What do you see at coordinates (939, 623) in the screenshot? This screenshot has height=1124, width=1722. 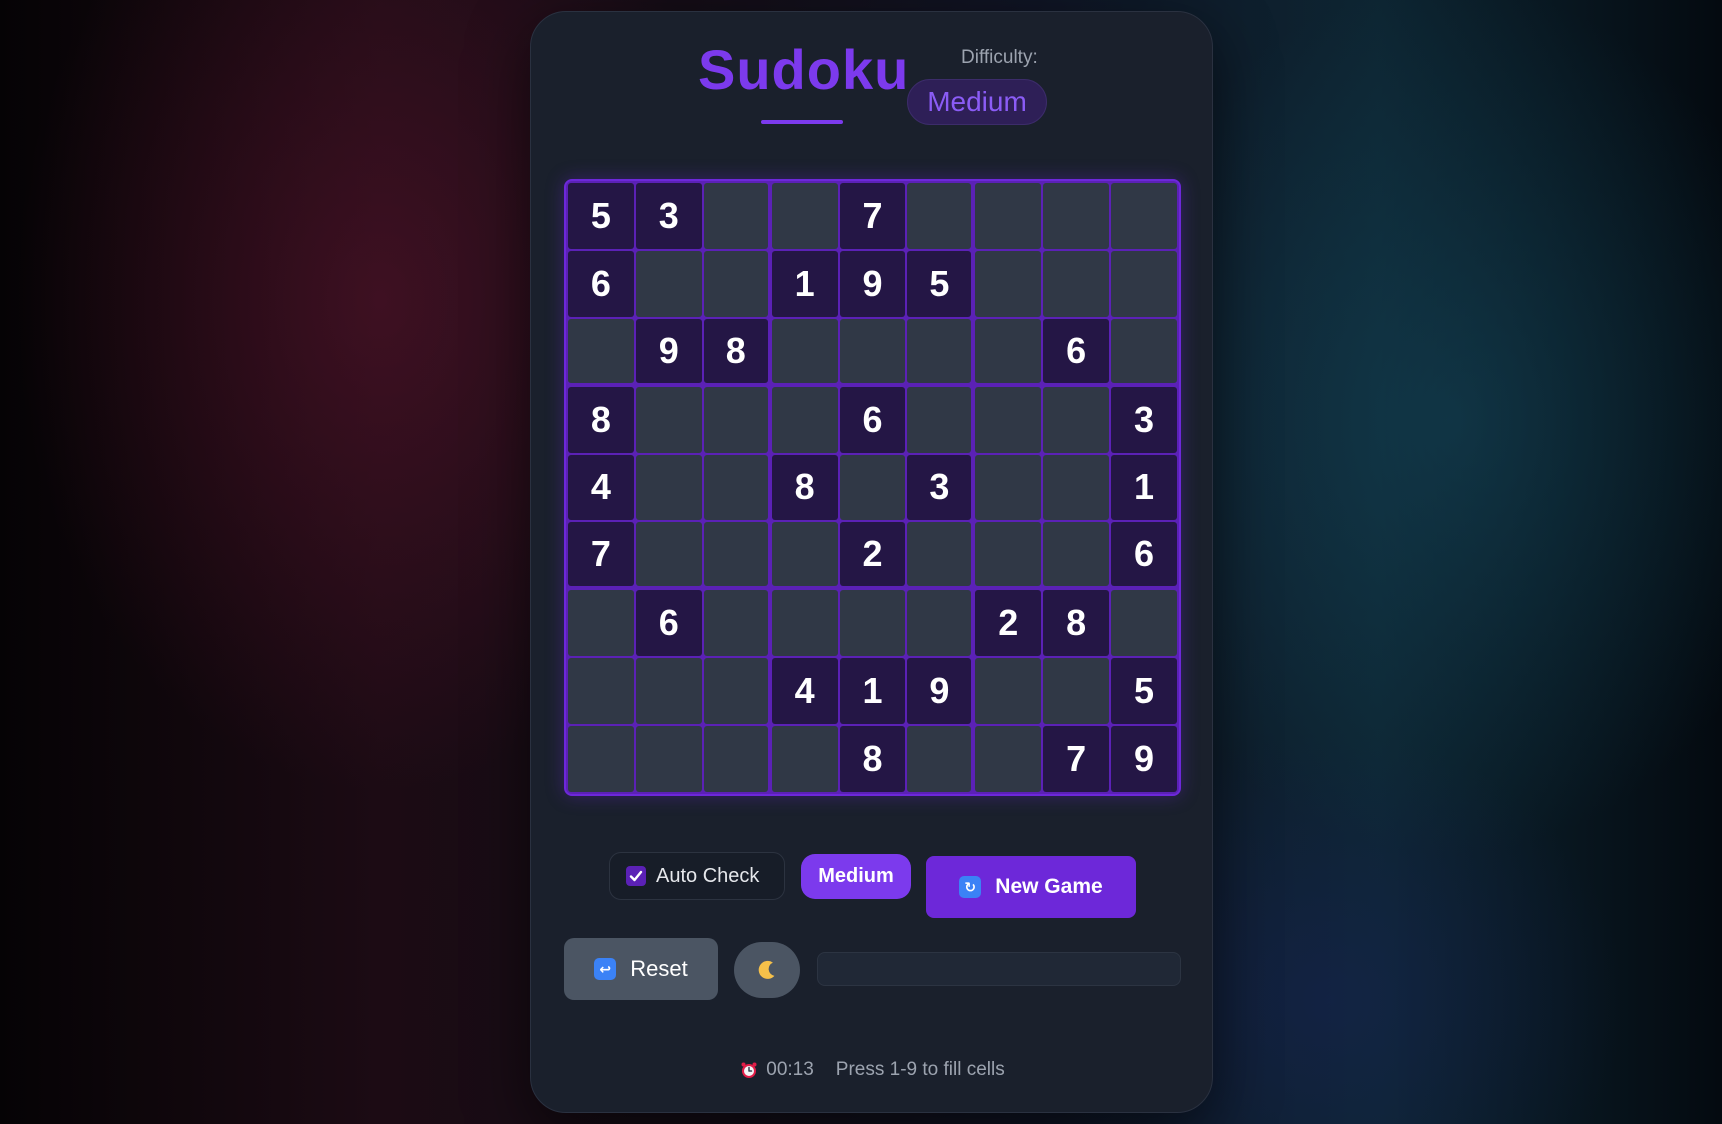 I see `sudoku-cell-r7-c6` at bounding box center [939, 623].